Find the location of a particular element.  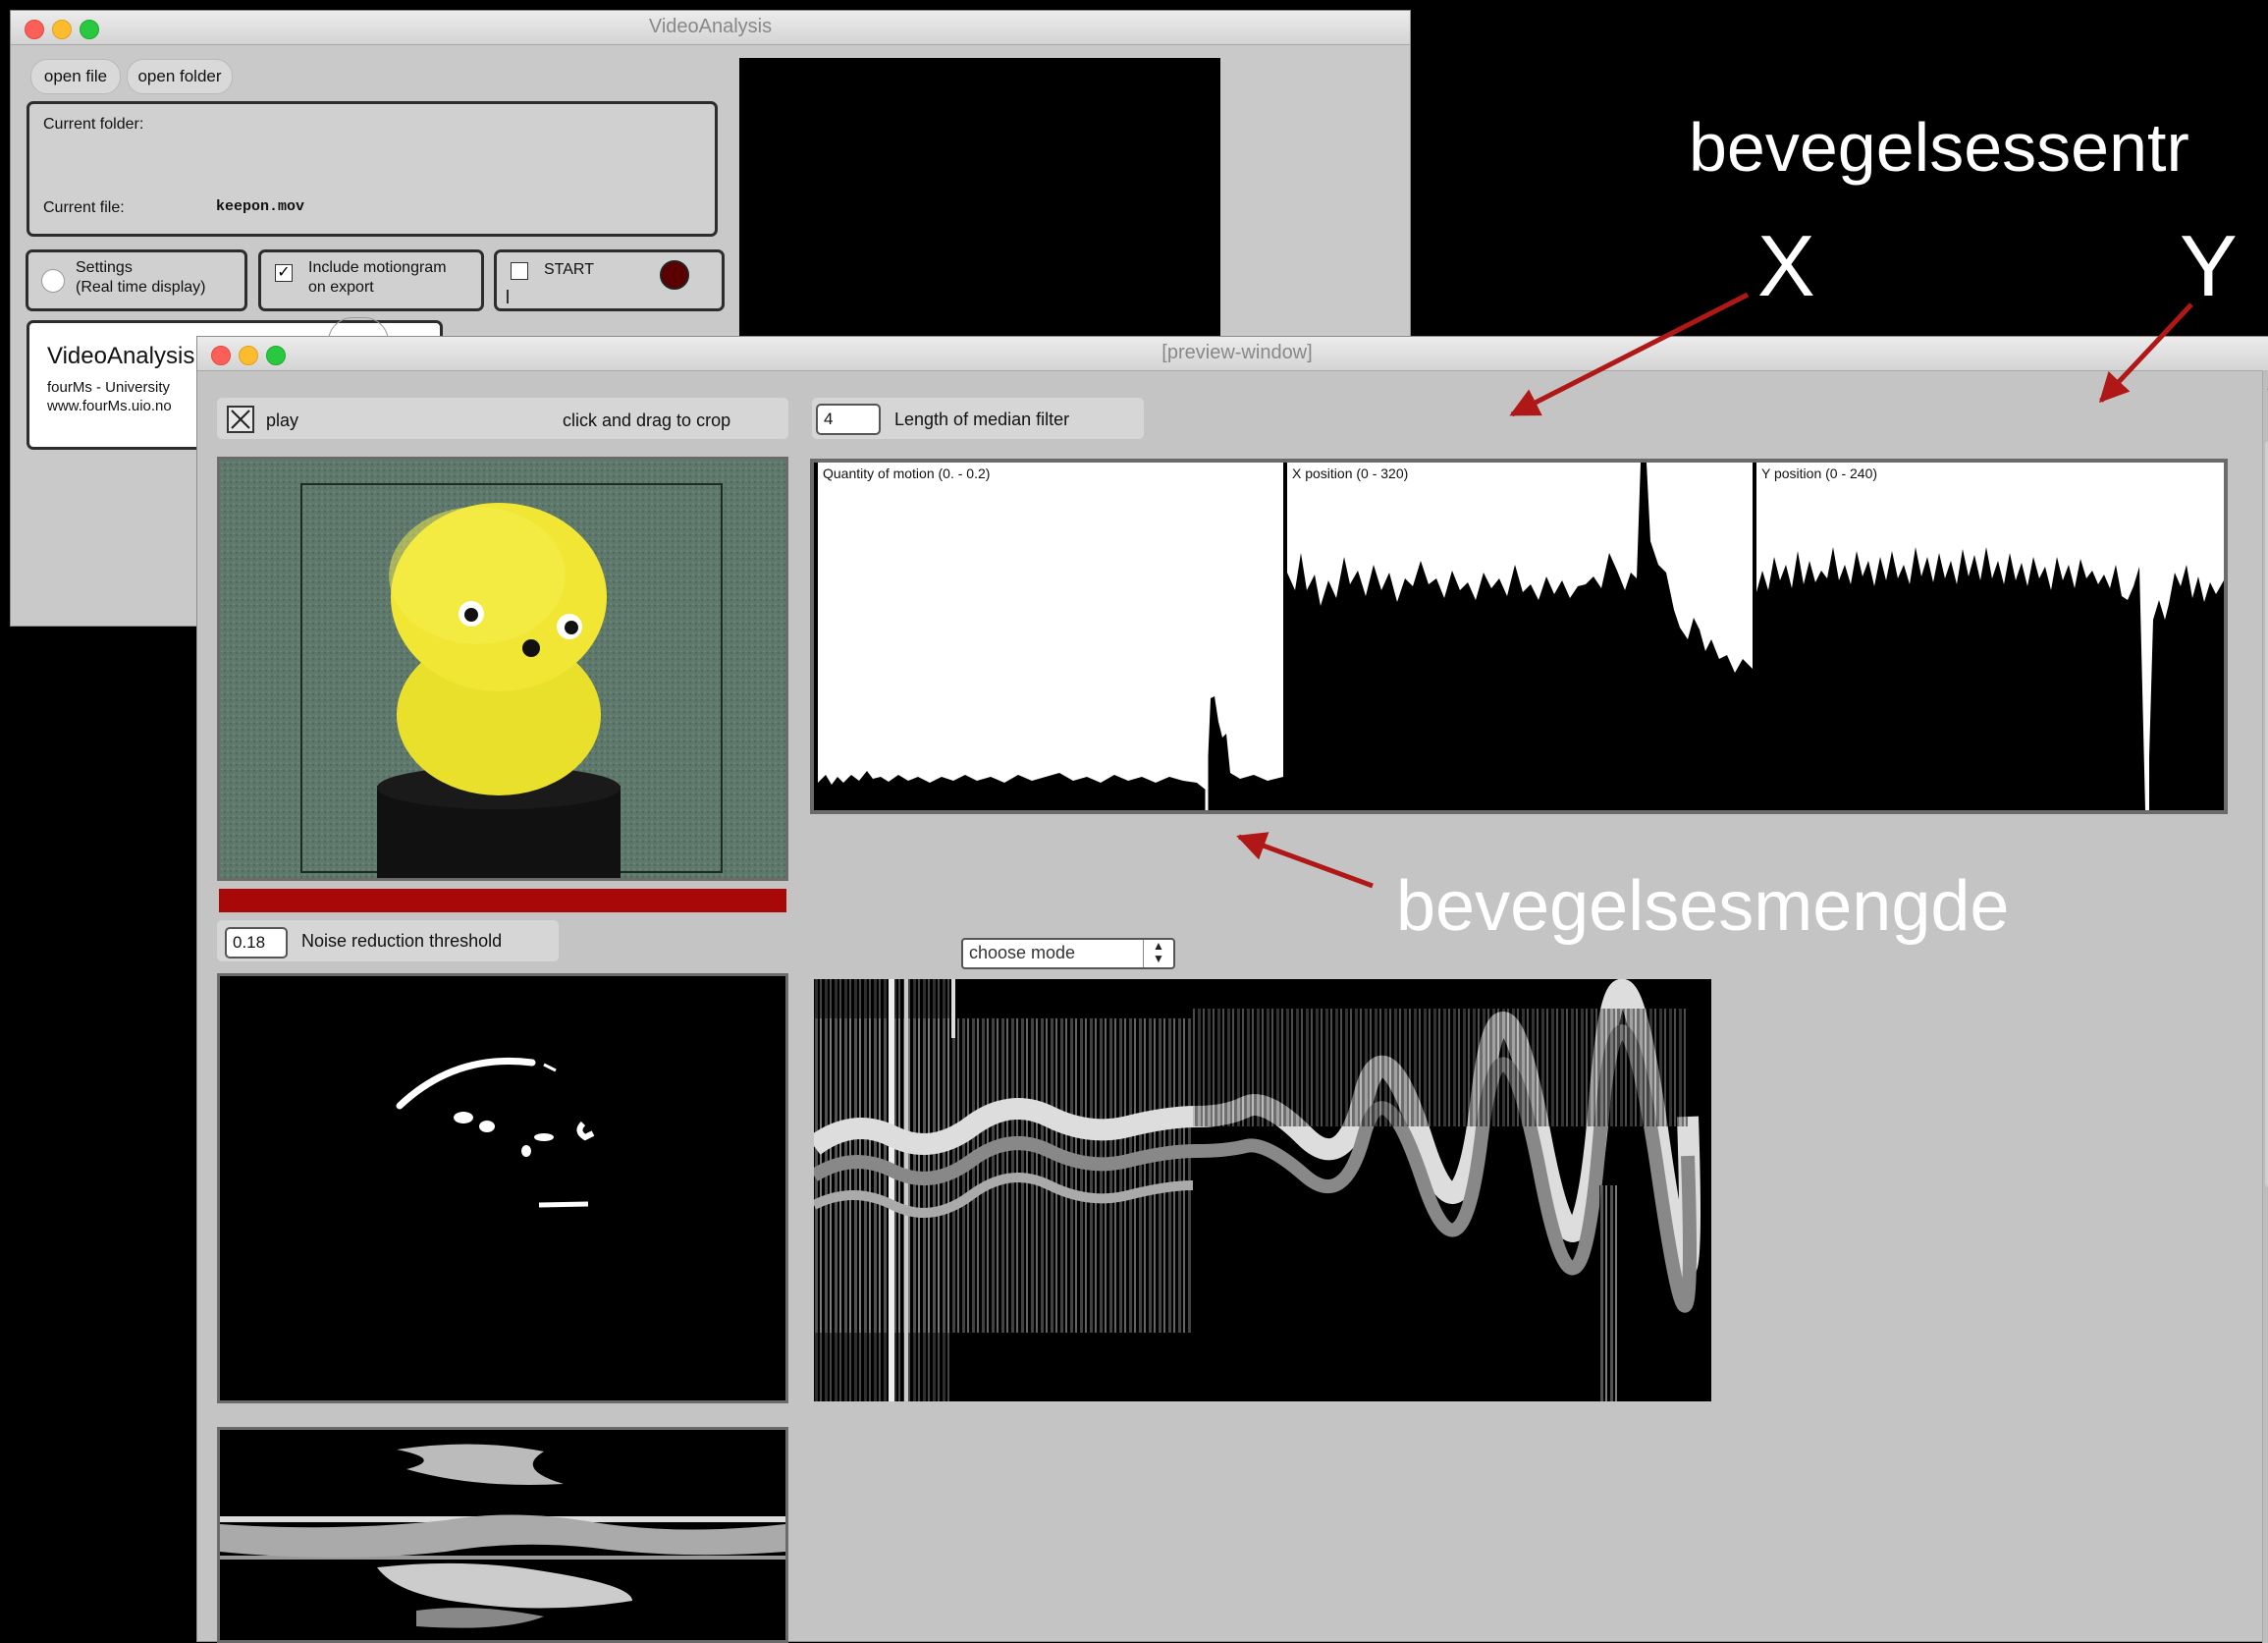

about-line1: fourMs - University is located at coordinates (109, 388).